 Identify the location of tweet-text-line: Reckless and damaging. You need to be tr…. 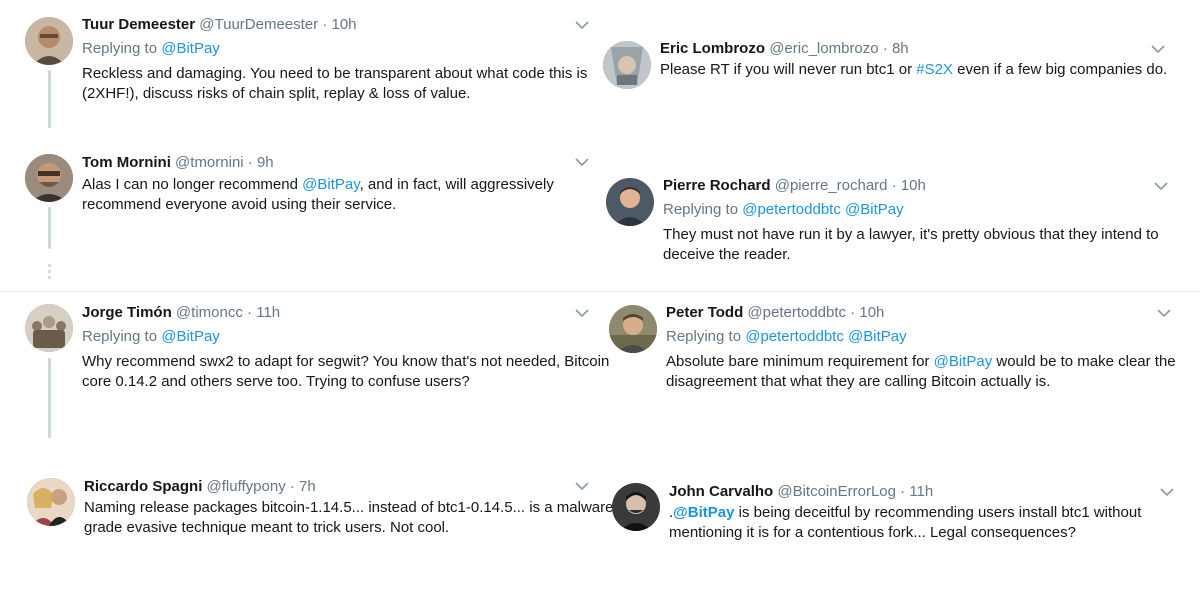
(335, 73).